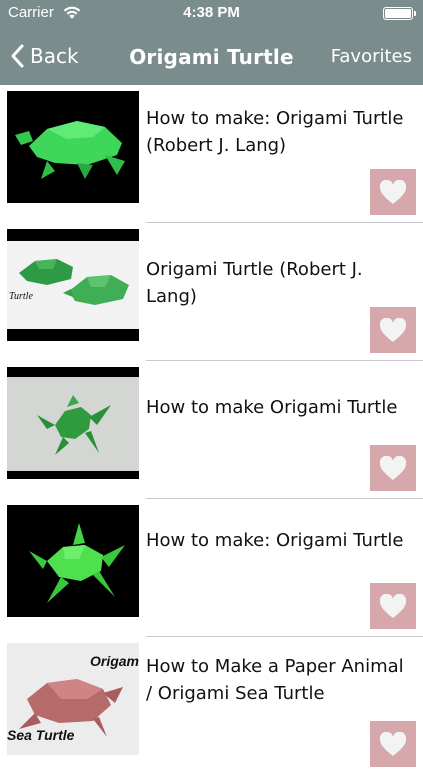 The width and height of the screenshot is (423, 775). What do you see at coordinates (272, 407) in the screenshot?
I see `item-title: How to make Origami Turtle` at bounding box center [272, 407].